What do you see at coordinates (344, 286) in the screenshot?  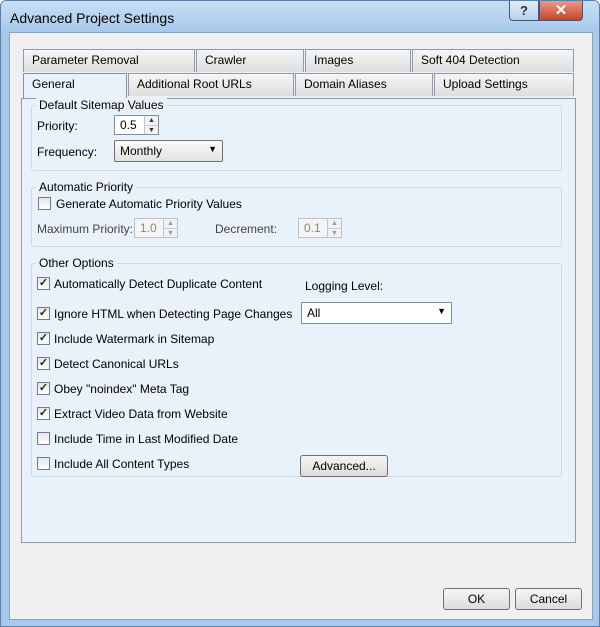 I see `logging-level-label: Logging Level:` at bounding box center [344, 286].